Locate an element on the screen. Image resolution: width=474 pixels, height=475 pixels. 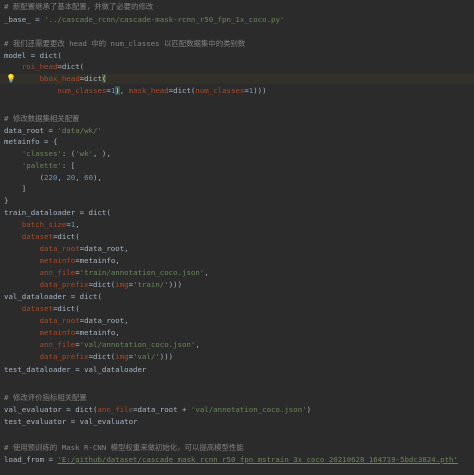
code-token: val_evaluator = dict( is located at coordinates (51, 409).